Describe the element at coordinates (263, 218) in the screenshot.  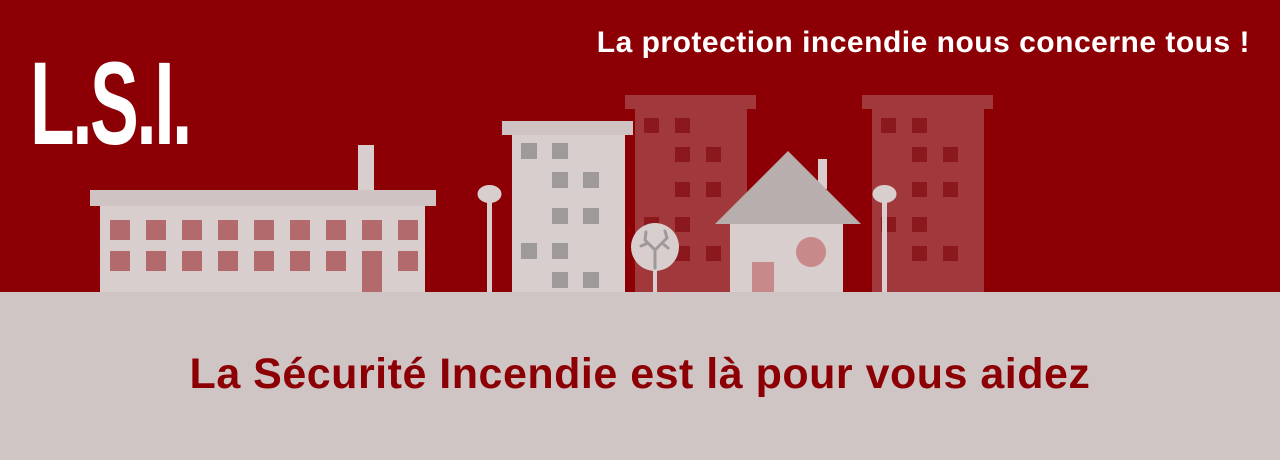
I see `factory-building-icon` at that location.